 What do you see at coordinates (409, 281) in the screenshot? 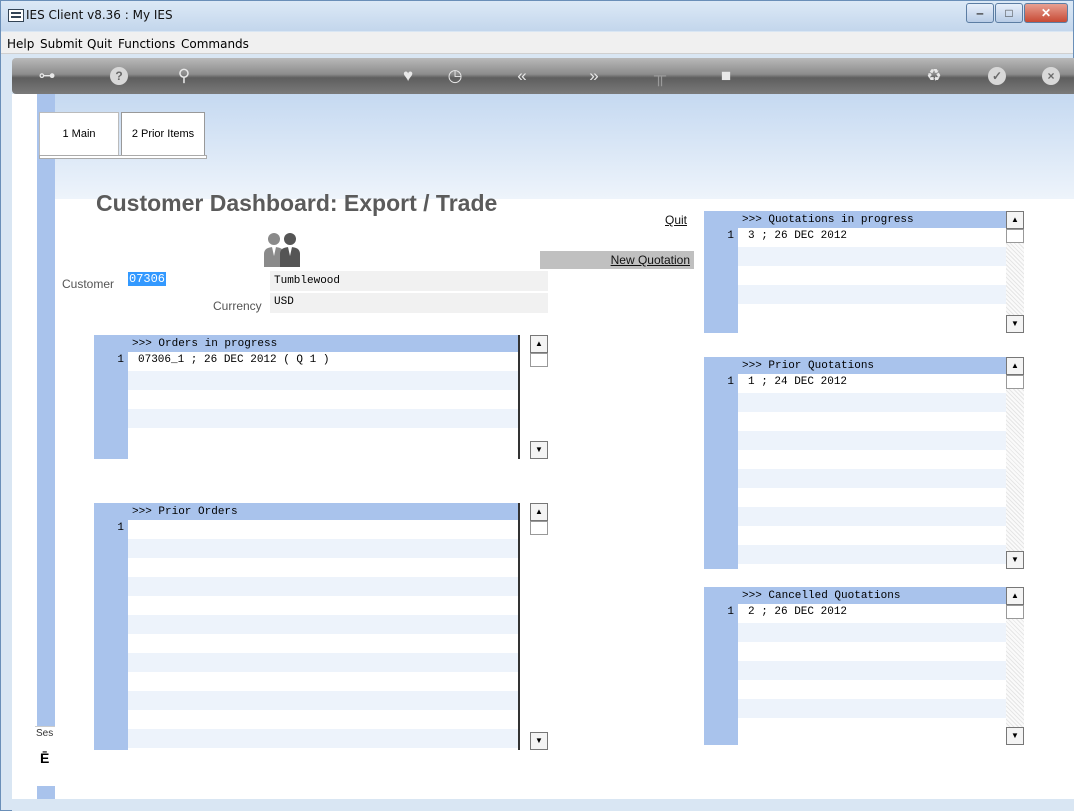
I see `customer-name-field: Tumblewood` at bounding box center [409, 281].